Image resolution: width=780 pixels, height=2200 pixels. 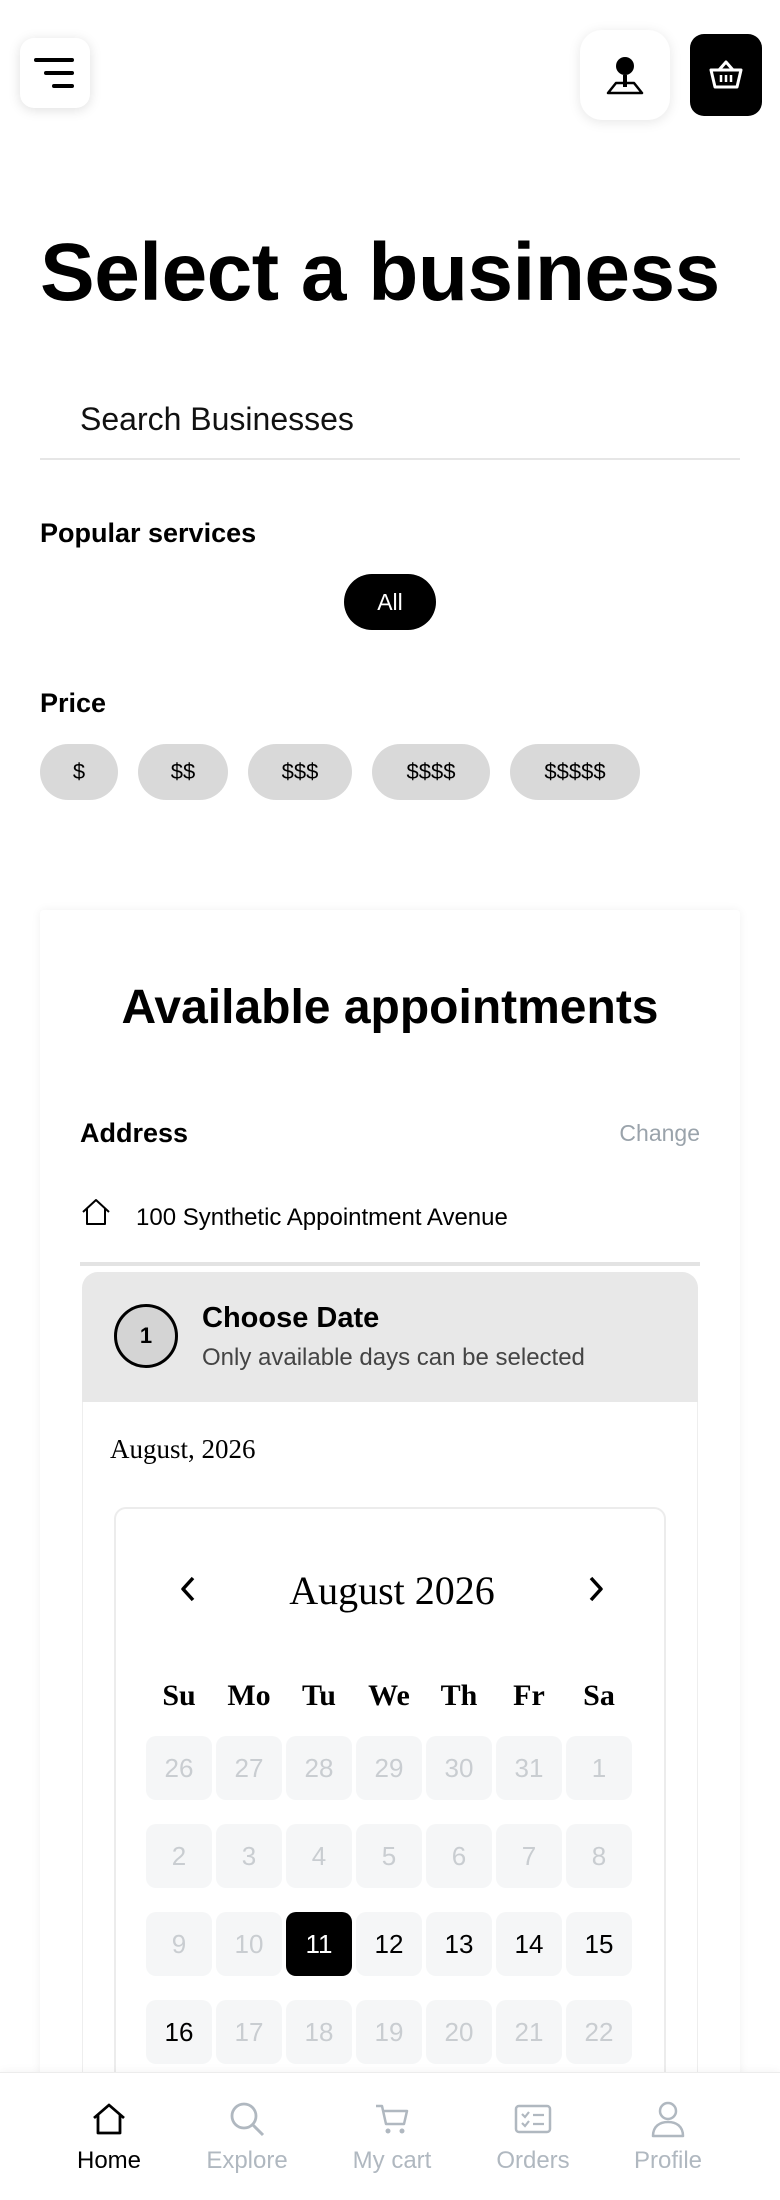 I want to click on calendar-day: 12, so click(x=389, y=1944).